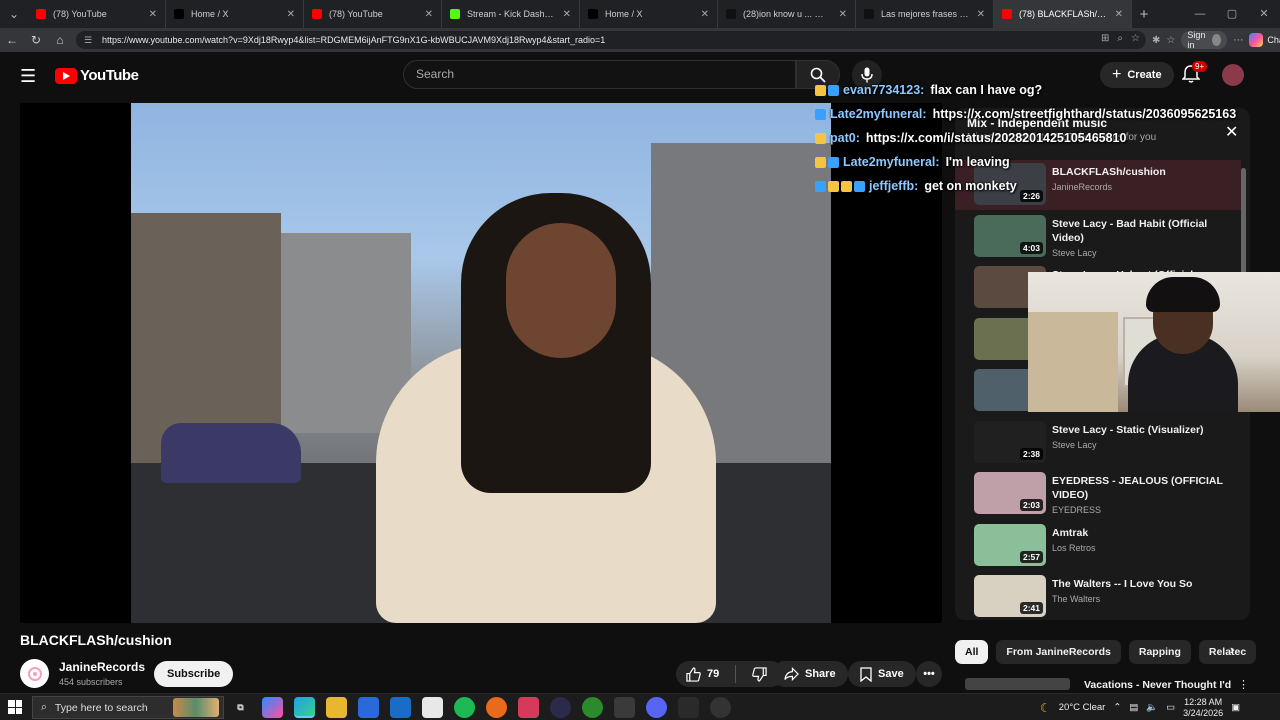 Image resolution: width=1280 pixels, height=720 pixels. What do you see at coordinates (820, 114) in the screenshot?
I see `chat-badge-icon` at bounding box center [820, 114].